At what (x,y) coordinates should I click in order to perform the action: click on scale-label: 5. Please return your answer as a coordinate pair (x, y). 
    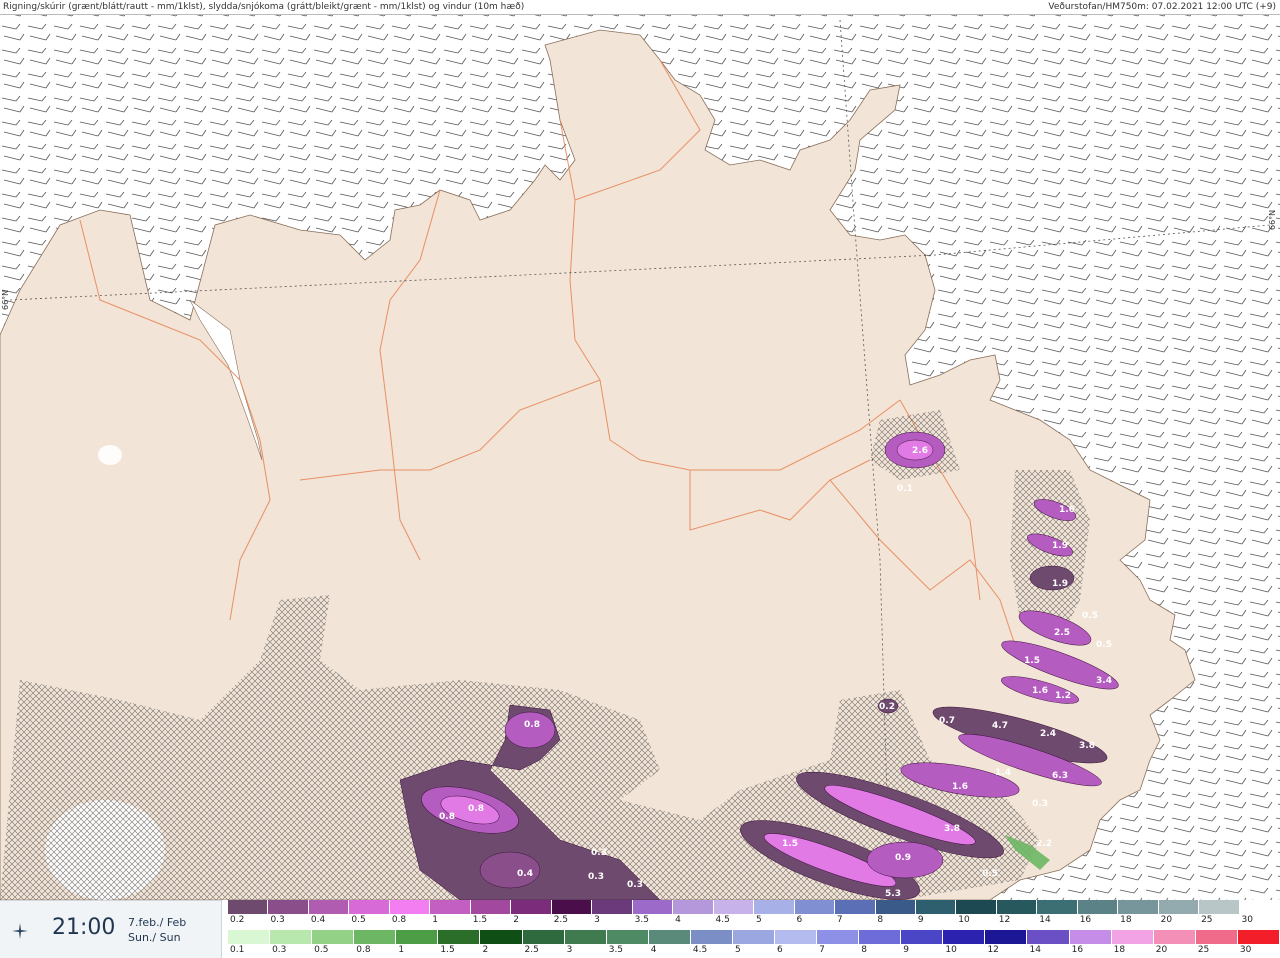
    Looking at the image, I should click on (759, 920).